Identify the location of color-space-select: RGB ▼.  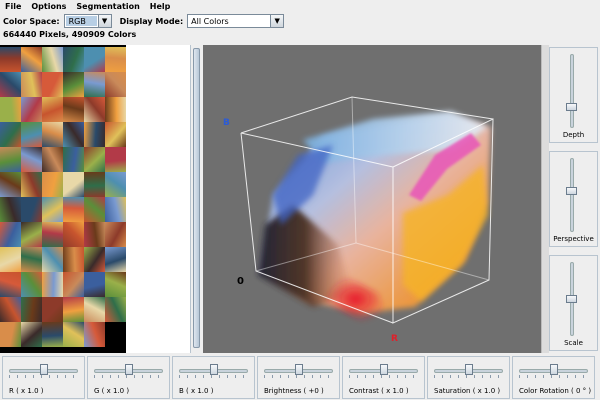
(87, 21).